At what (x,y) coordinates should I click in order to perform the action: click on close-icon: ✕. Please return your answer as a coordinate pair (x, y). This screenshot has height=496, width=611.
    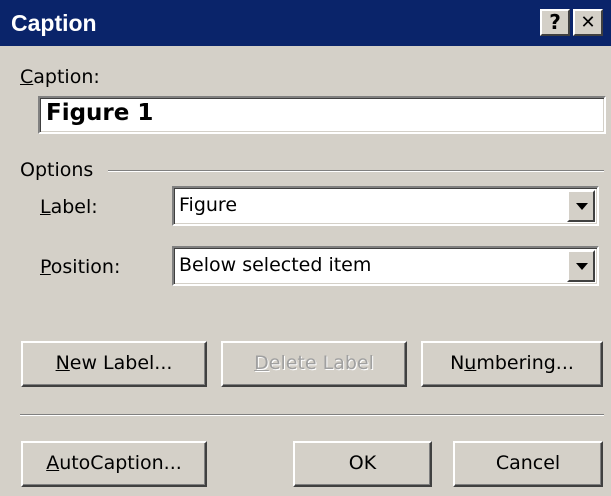
    Looking at the image, I should click on (588, 22).